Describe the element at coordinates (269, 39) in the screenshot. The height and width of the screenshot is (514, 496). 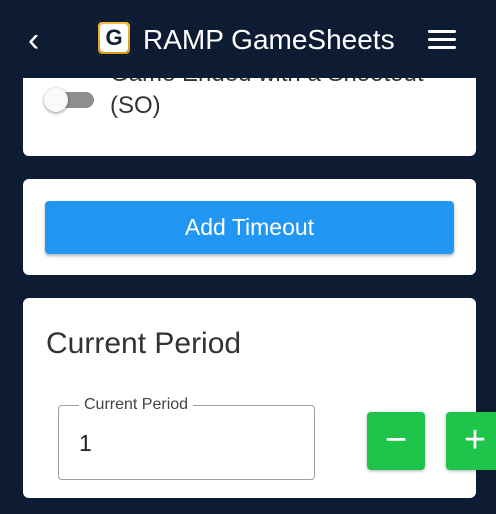
I see `app-title: RAMP GameSheets` at that location.